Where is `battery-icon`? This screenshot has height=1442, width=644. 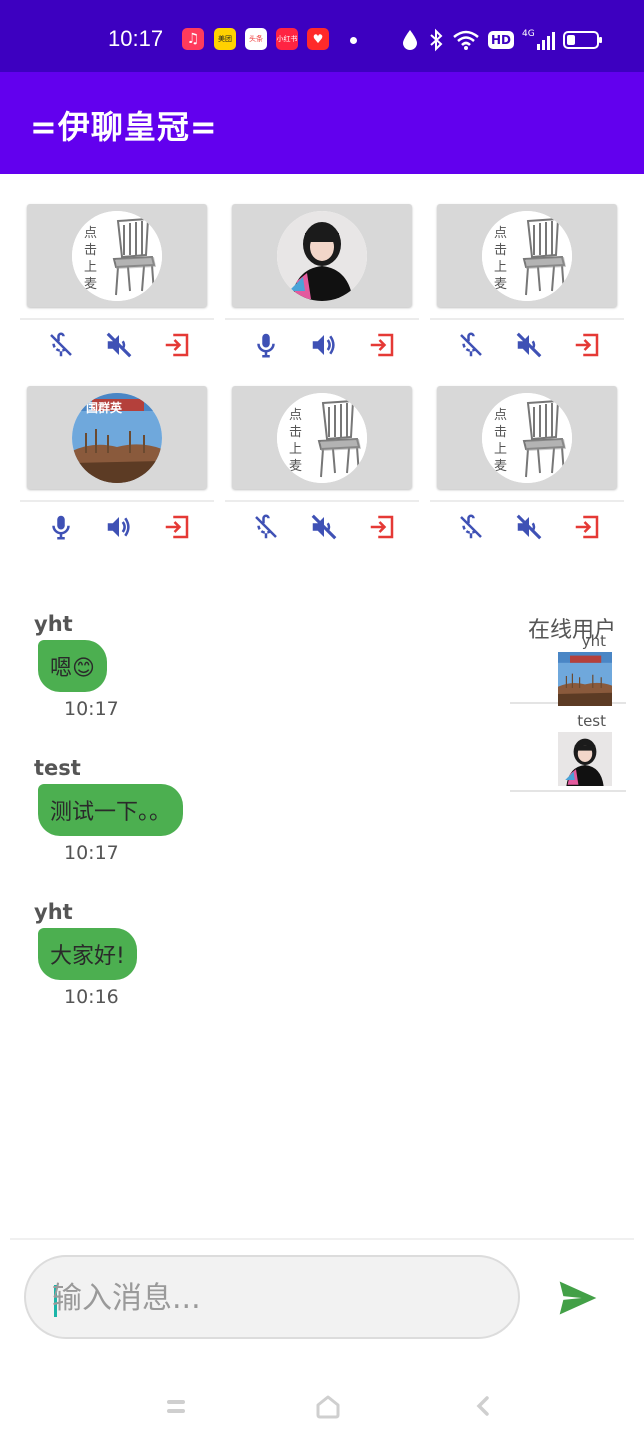
battery-icon is located at coordinates (582, 40).